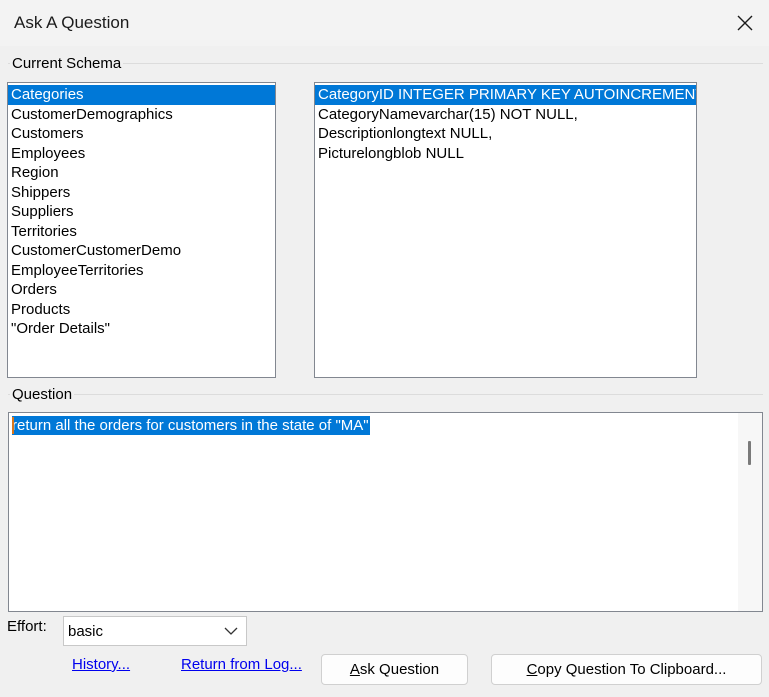 Image resolution: width=769 pixels, height=697 pixels. Describe the element at coordinates (141, 134) in the screenshot. I see `table-list-item: Customers` at that location.